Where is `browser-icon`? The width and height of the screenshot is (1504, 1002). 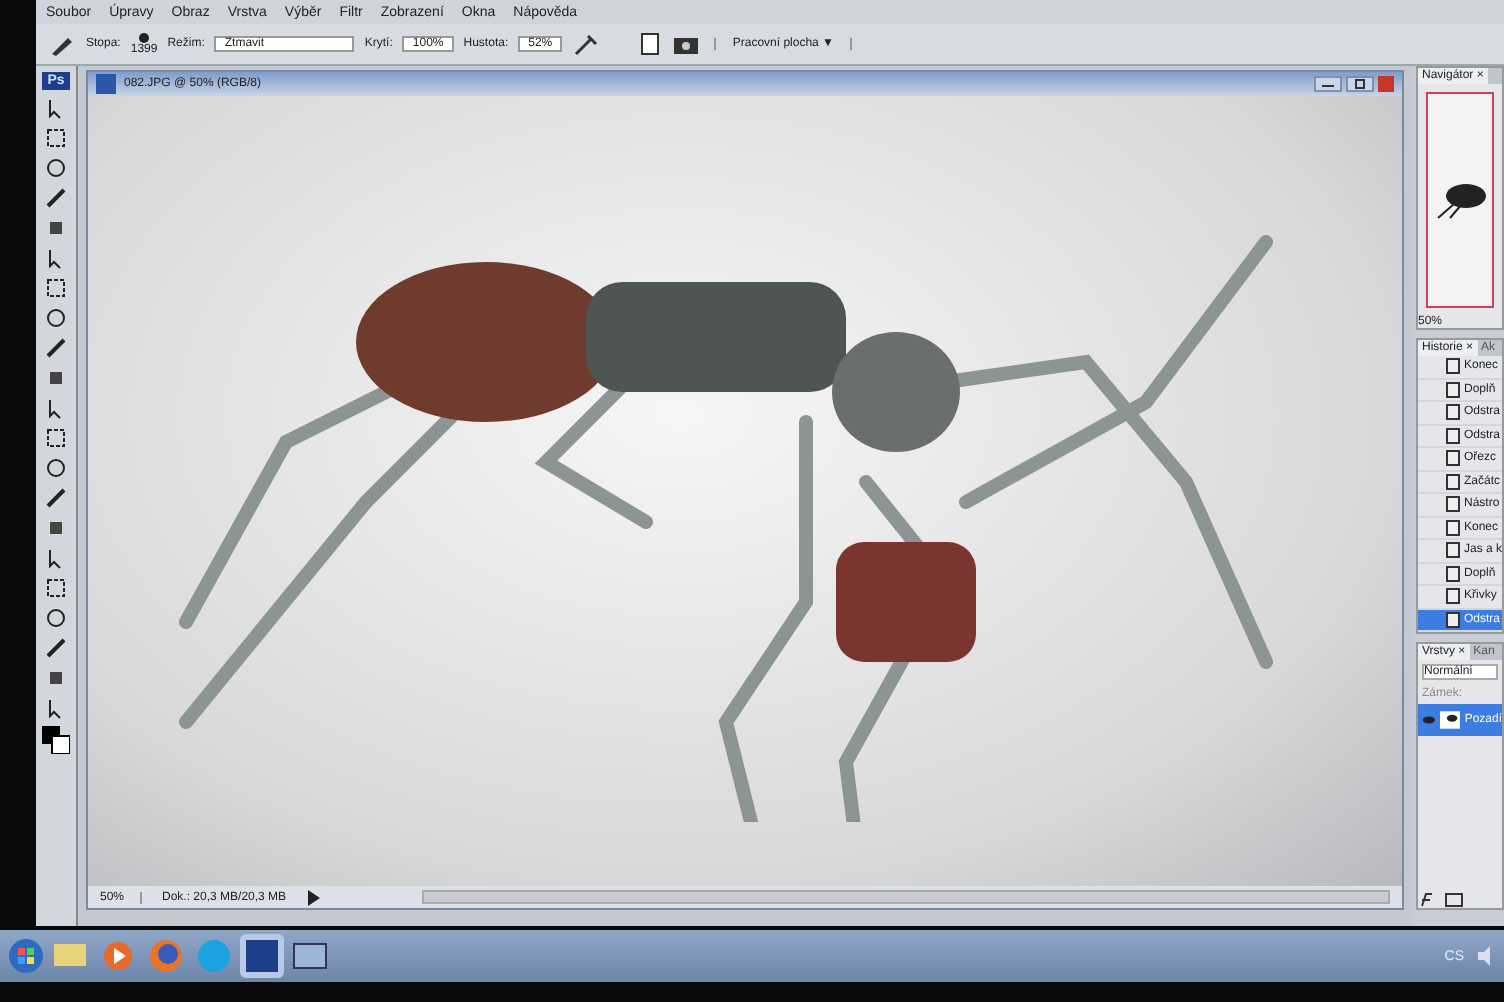 browser-icon is located at coordinates (166, 956).